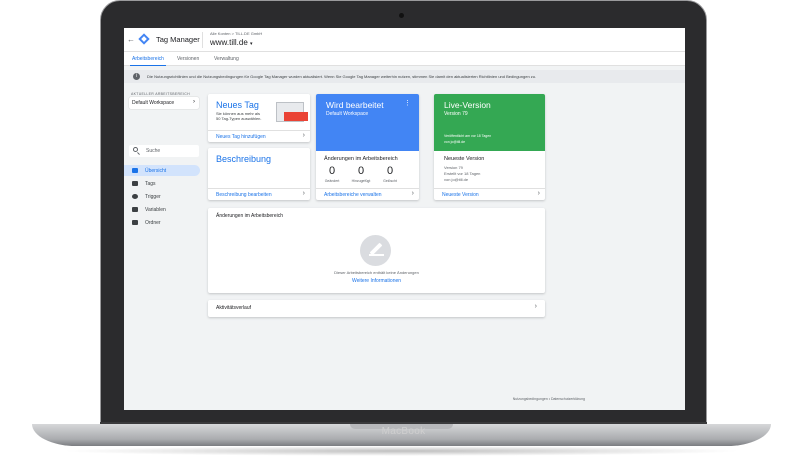  I want to click on published-by: von jo@till.de, so click(455, 142).